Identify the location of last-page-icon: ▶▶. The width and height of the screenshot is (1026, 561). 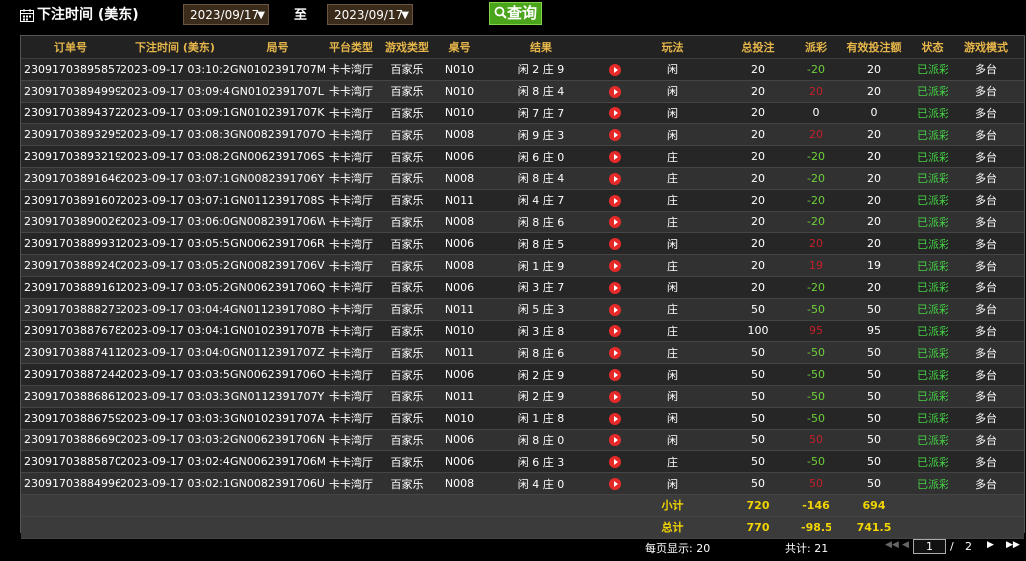
(1013, 545).